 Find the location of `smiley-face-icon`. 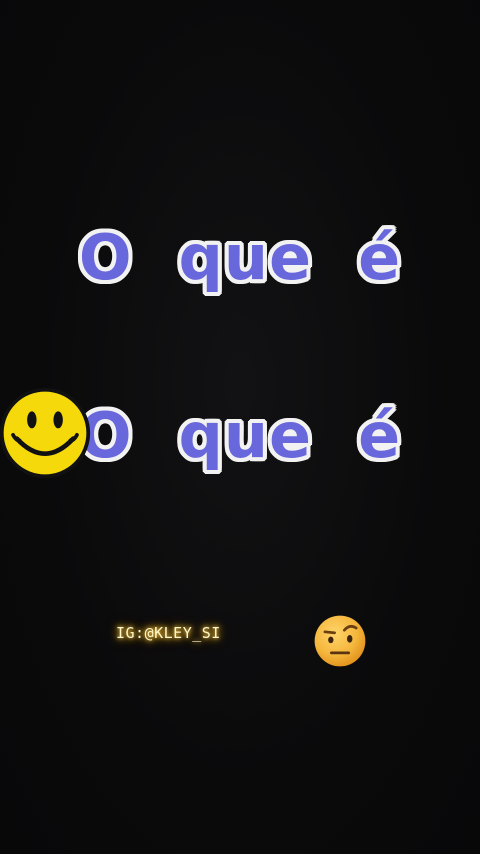

smiley-face-icon is located at coordinates (45, 433).